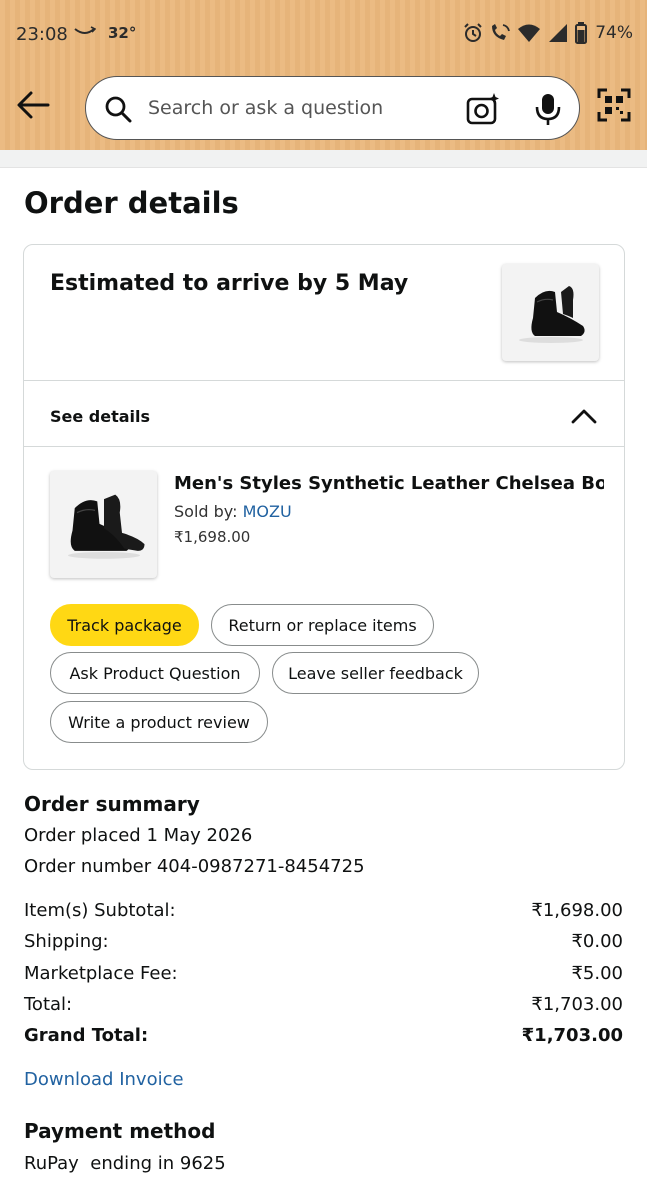  What do you see at coordinates (614, 33) in the screenshot?
I see `battery-percent: 74%` at bounding box center [614, 33].